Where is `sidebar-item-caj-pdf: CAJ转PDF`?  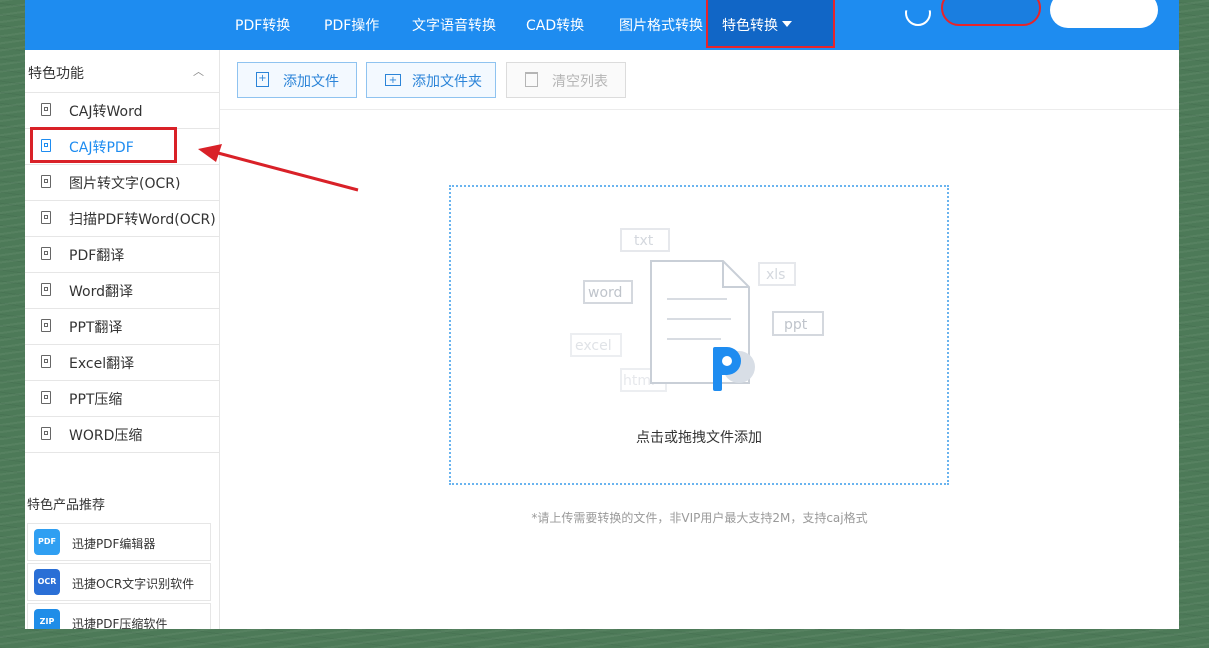
sidebar-item-caj-pdf: CAJ转PDF is located at coordinates (122, 146).